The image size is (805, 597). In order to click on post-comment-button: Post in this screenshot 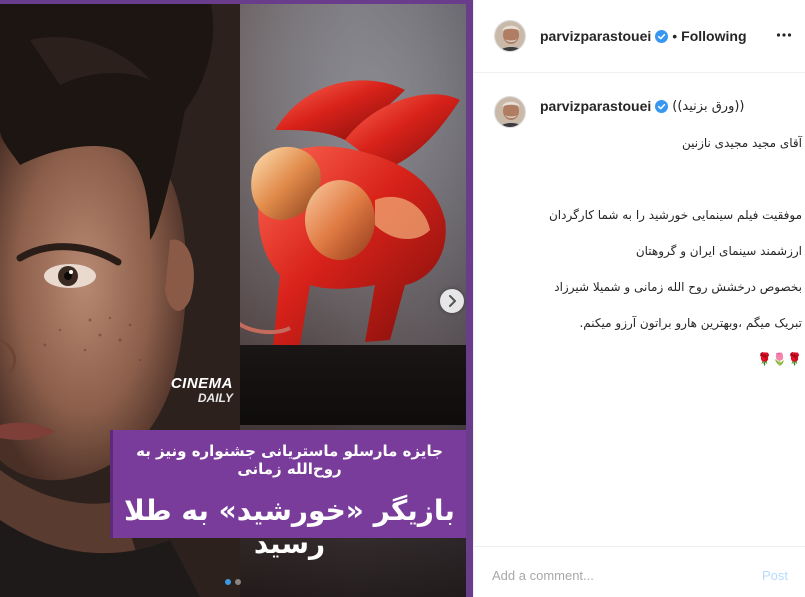, I will do `click(775, 575)`.